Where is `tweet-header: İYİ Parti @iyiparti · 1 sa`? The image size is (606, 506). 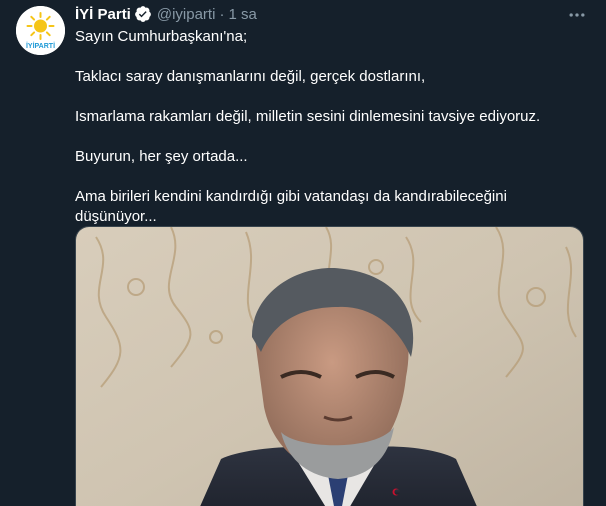
tweet-header: İYİ Parti @iyiparti · 1 sa is located at coordinates (166, 14).